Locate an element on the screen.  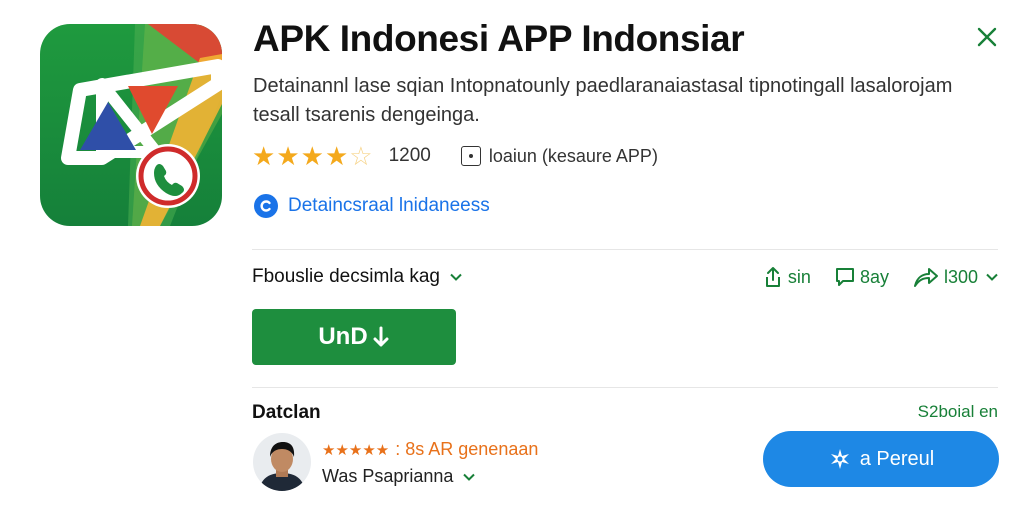
version-label: Fbouslie decsimla kag is located at coordinates (346, 276).